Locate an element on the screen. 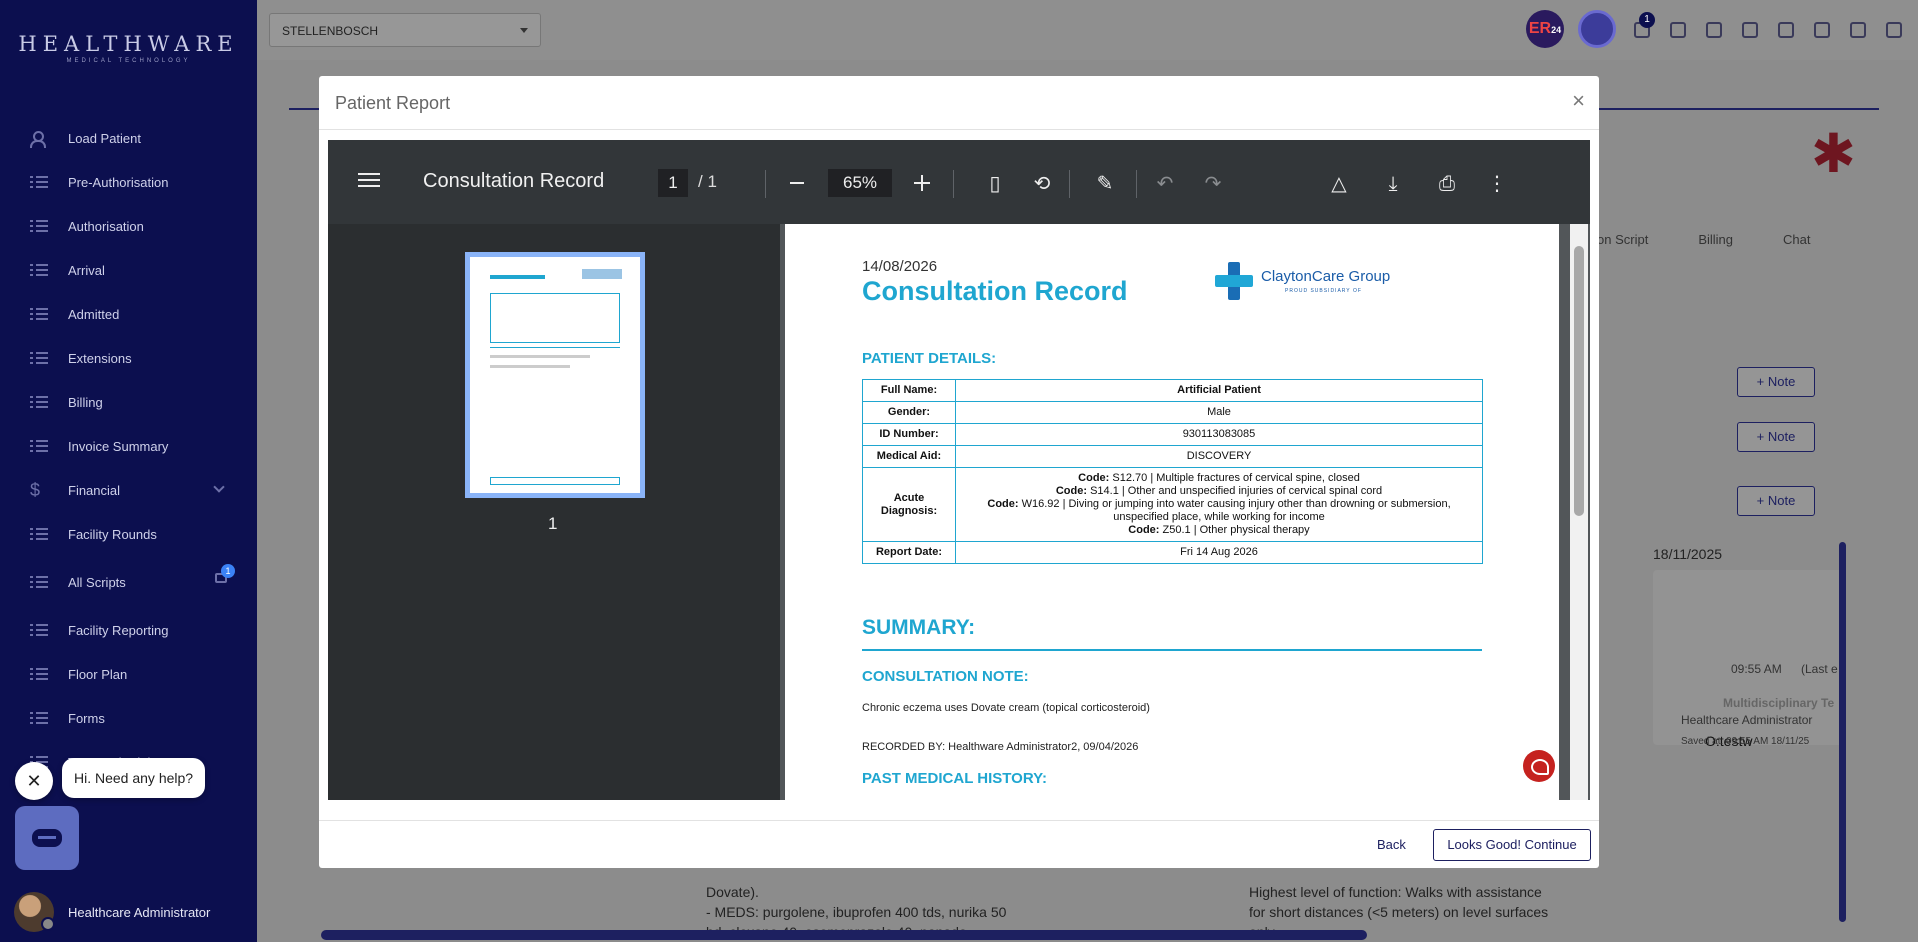 This screenshot has width=1918, height=942. sidebar-item-billing: Billing is located at coordinates (128, 402).